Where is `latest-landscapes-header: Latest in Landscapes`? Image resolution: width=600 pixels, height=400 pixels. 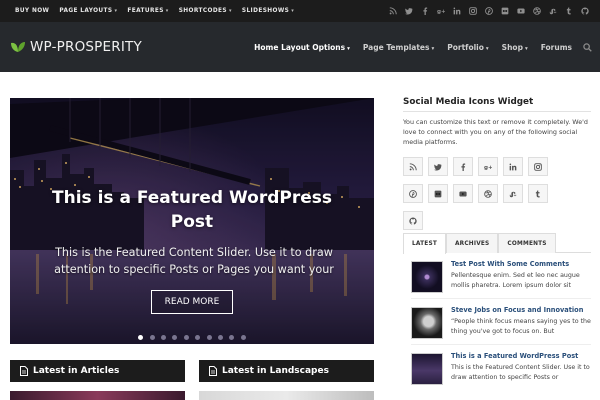 latest-landscapes-header: Latest in Landscapes is located at coordinates (286, 371).